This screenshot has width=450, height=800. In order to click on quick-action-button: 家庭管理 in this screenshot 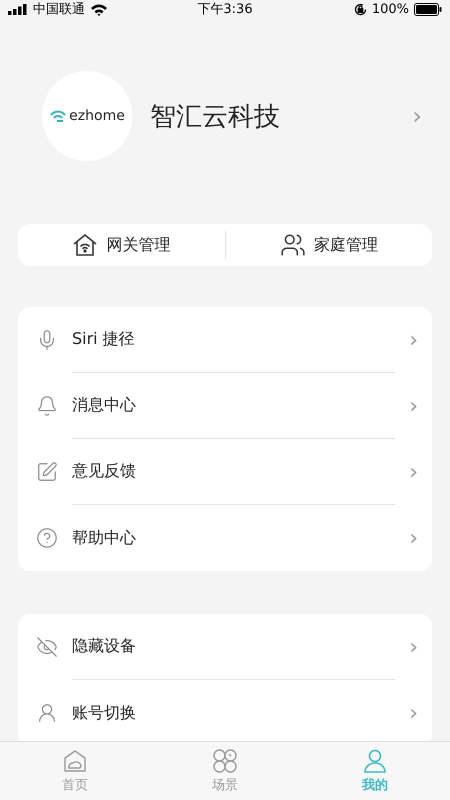, I will do `click(329, 245)`.